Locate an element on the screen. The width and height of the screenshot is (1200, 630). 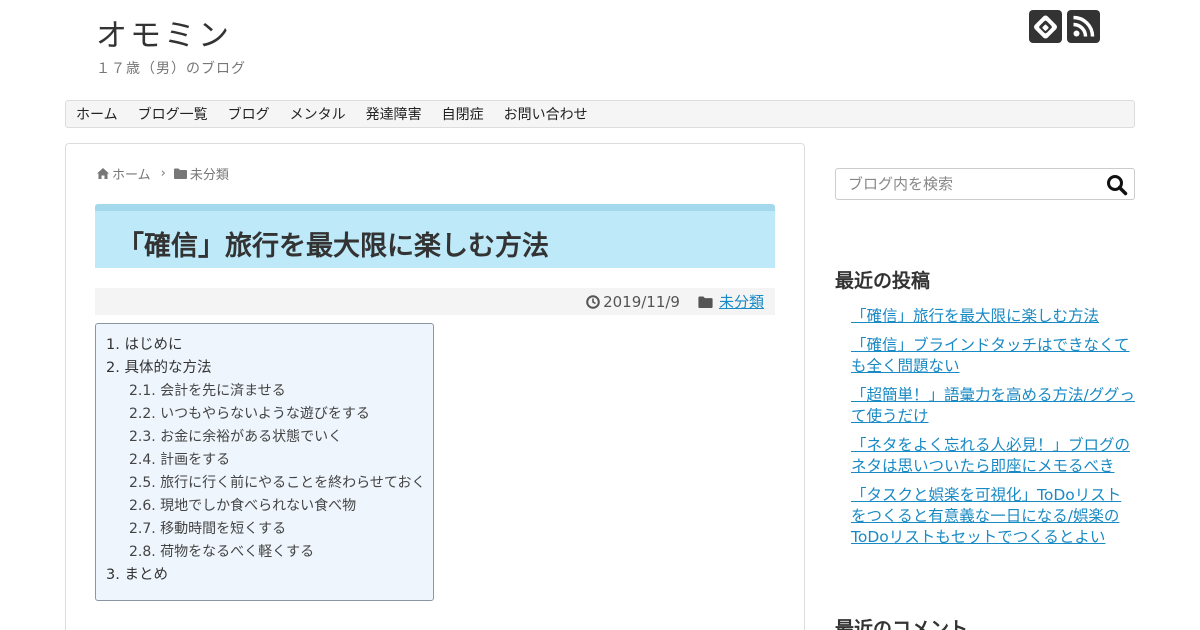
nav-item: 発達障害 is located at coordinates (394, 114).